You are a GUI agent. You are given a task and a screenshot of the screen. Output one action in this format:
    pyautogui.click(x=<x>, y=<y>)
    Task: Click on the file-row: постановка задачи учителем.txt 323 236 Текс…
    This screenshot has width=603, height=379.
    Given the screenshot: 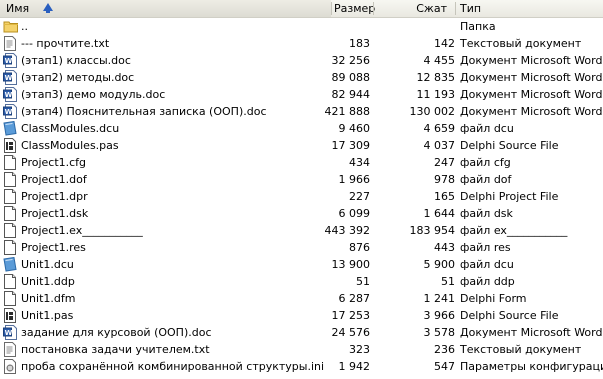 What is the action you would take?
    pyautogui.click(x=301, y=349)
    